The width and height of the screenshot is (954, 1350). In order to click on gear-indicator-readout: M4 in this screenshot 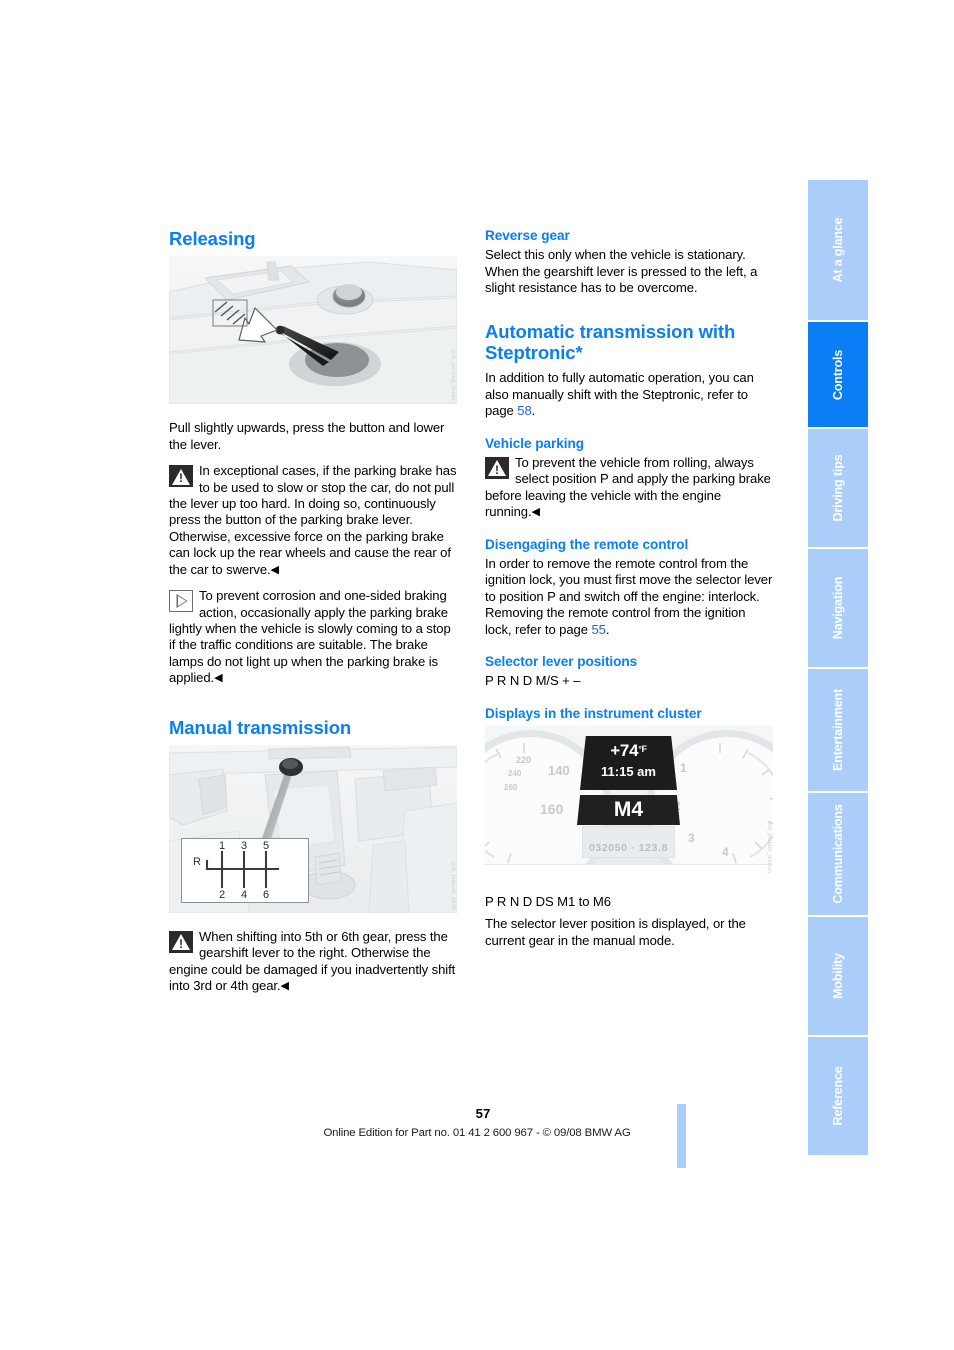, I will do `click(628, 809)`.